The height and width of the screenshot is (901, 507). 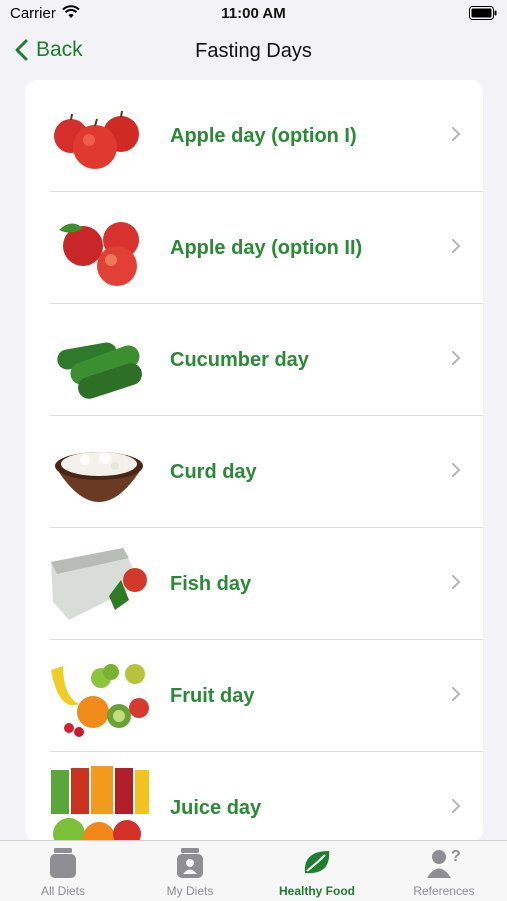 I want to click on list-item: Cucumber day, so click(x=254, y=360).